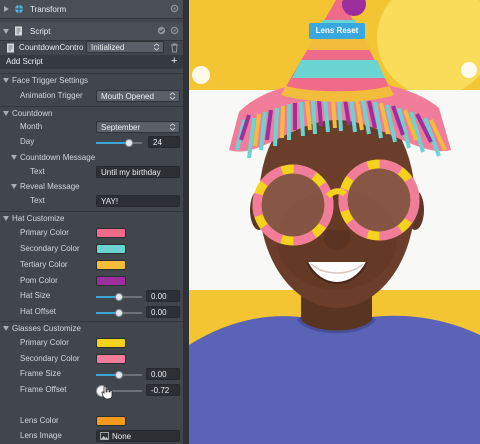 This screenshot has height=444, width=480. Describe the element at coordinates (50, 248) in the screenshot. I see `hat-secondary-color-label: Secondary Color` at that location.